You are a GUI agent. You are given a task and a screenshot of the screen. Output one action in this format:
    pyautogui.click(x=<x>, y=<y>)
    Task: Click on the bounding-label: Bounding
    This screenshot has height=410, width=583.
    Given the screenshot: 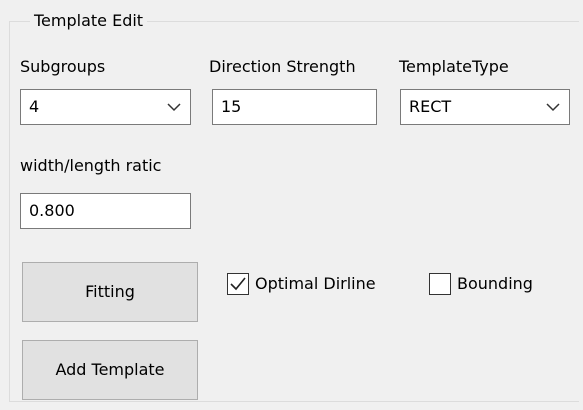 What is the action you would take?
    pyautogui.click(x=495, y=283)
    